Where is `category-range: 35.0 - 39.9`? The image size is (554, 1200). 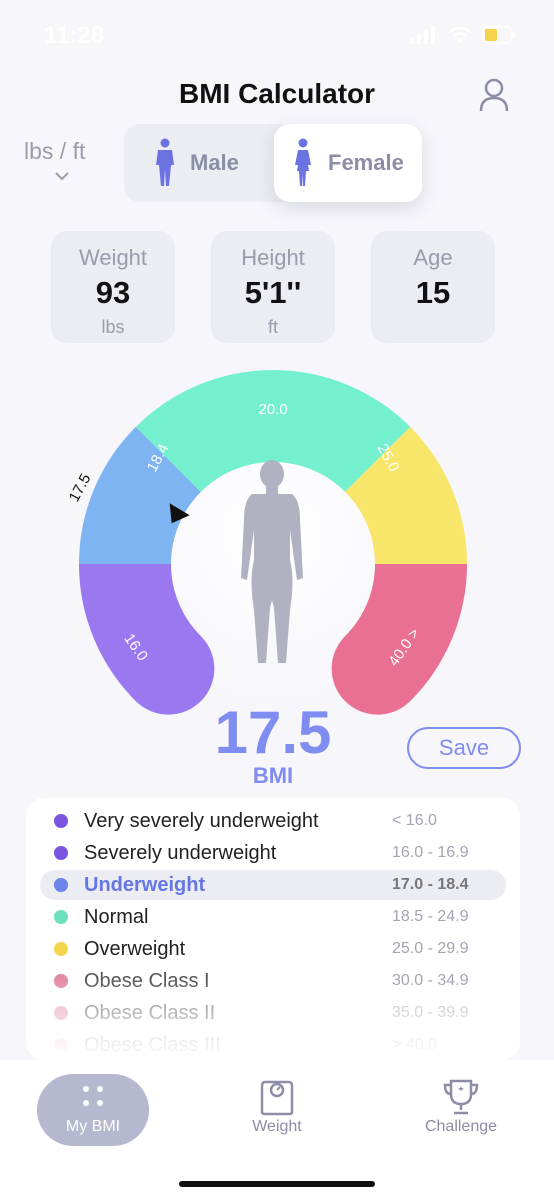 category-range: 35.0 - 39.9 is located at coordinates (430, 1012).